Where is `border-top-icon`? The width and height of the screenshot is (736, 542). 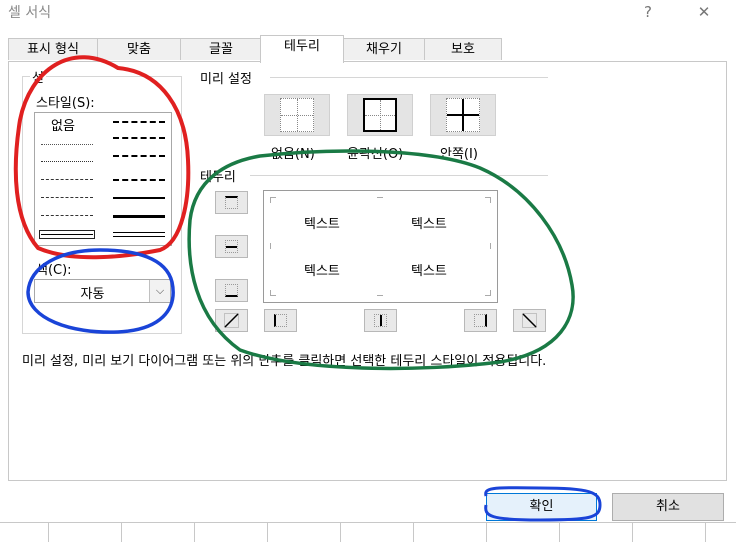 border-top-icon is located at coordinates (231, 202).